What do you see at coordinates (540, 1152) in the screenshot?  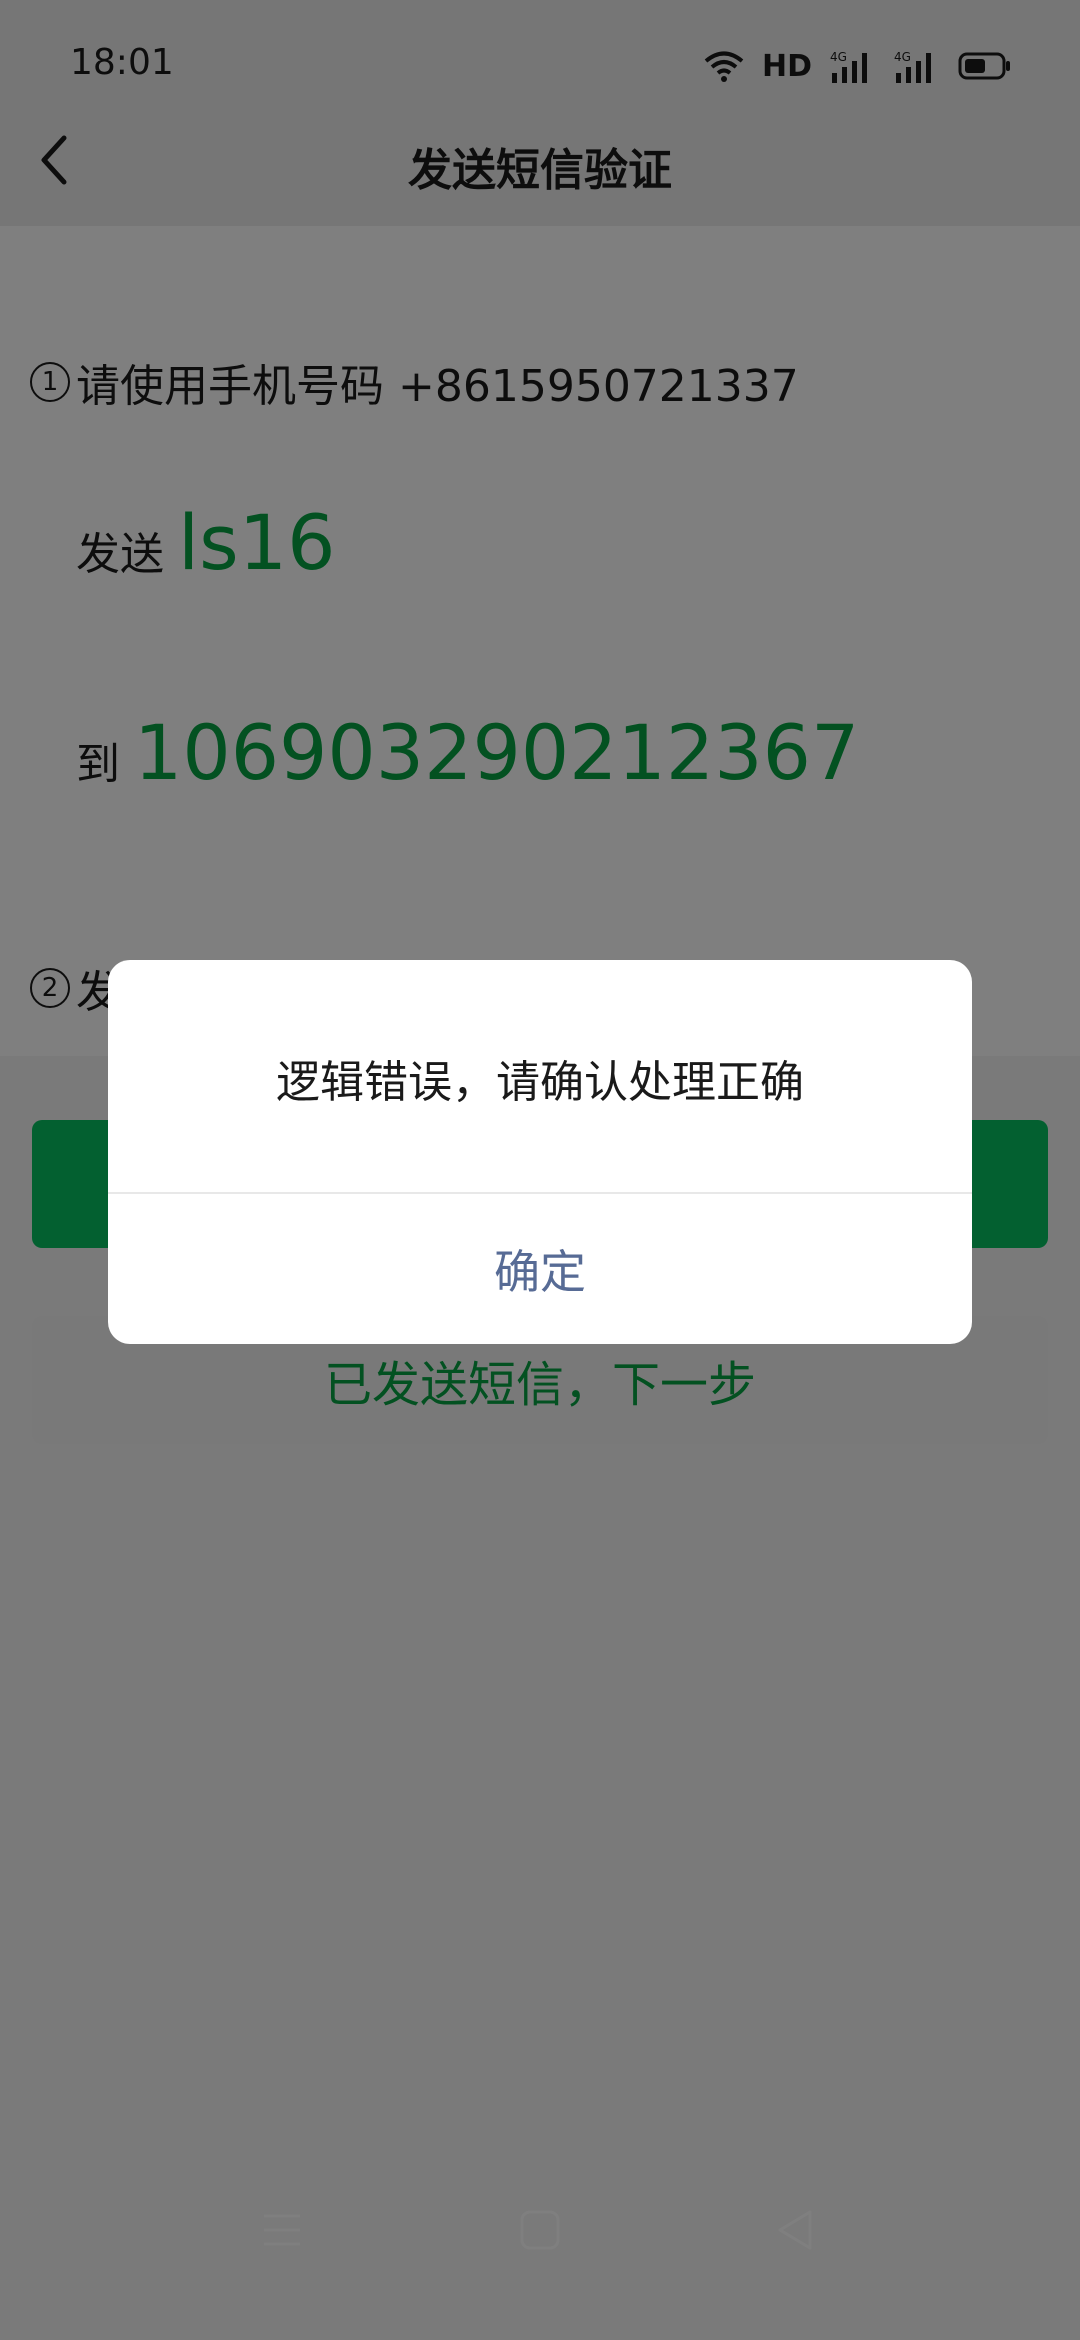 I see `error-dialog: 逻辑错误，请确认处理正确 确定` at bounding box center [540, 1152].